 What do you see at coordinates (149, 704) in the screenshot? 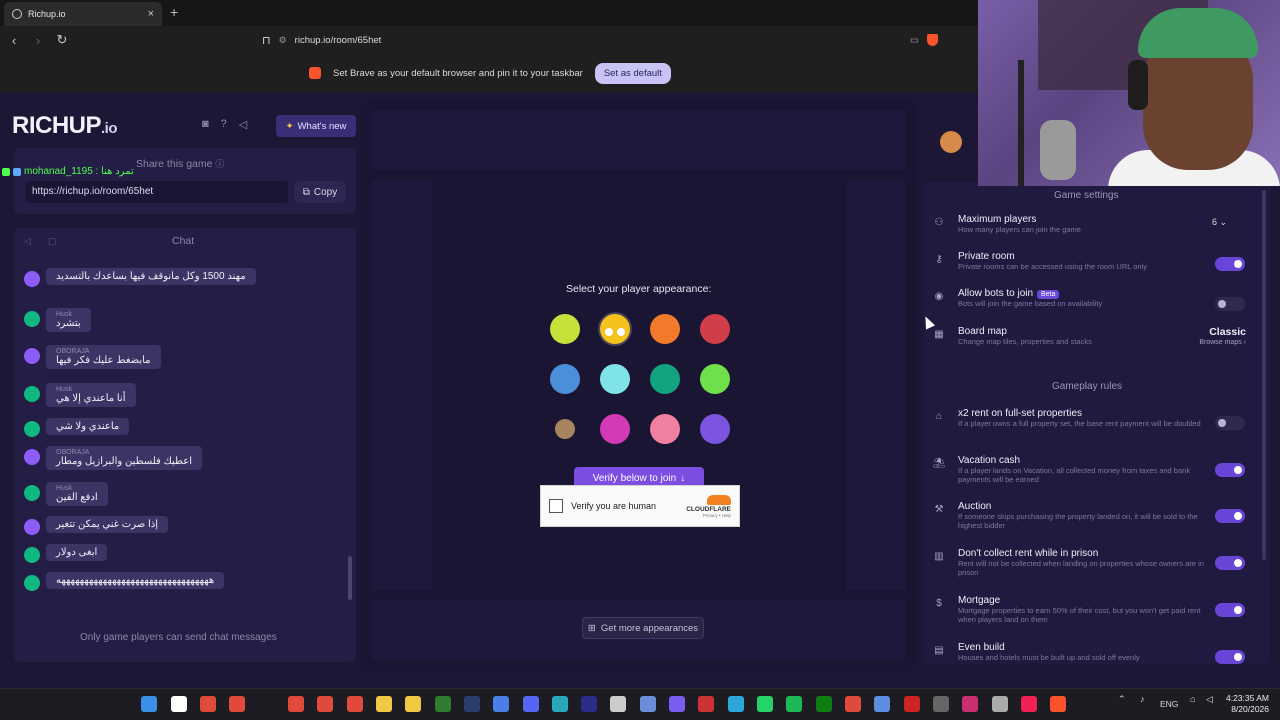
I see `windows-start-icon` at bounding box center [149, 704].